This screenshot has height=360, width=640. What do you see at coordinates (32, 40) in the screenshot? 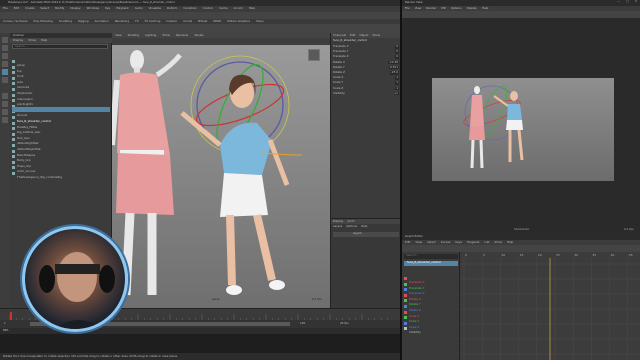
I see `outliner-menu-show: Show` at bounding box center [32, 40].